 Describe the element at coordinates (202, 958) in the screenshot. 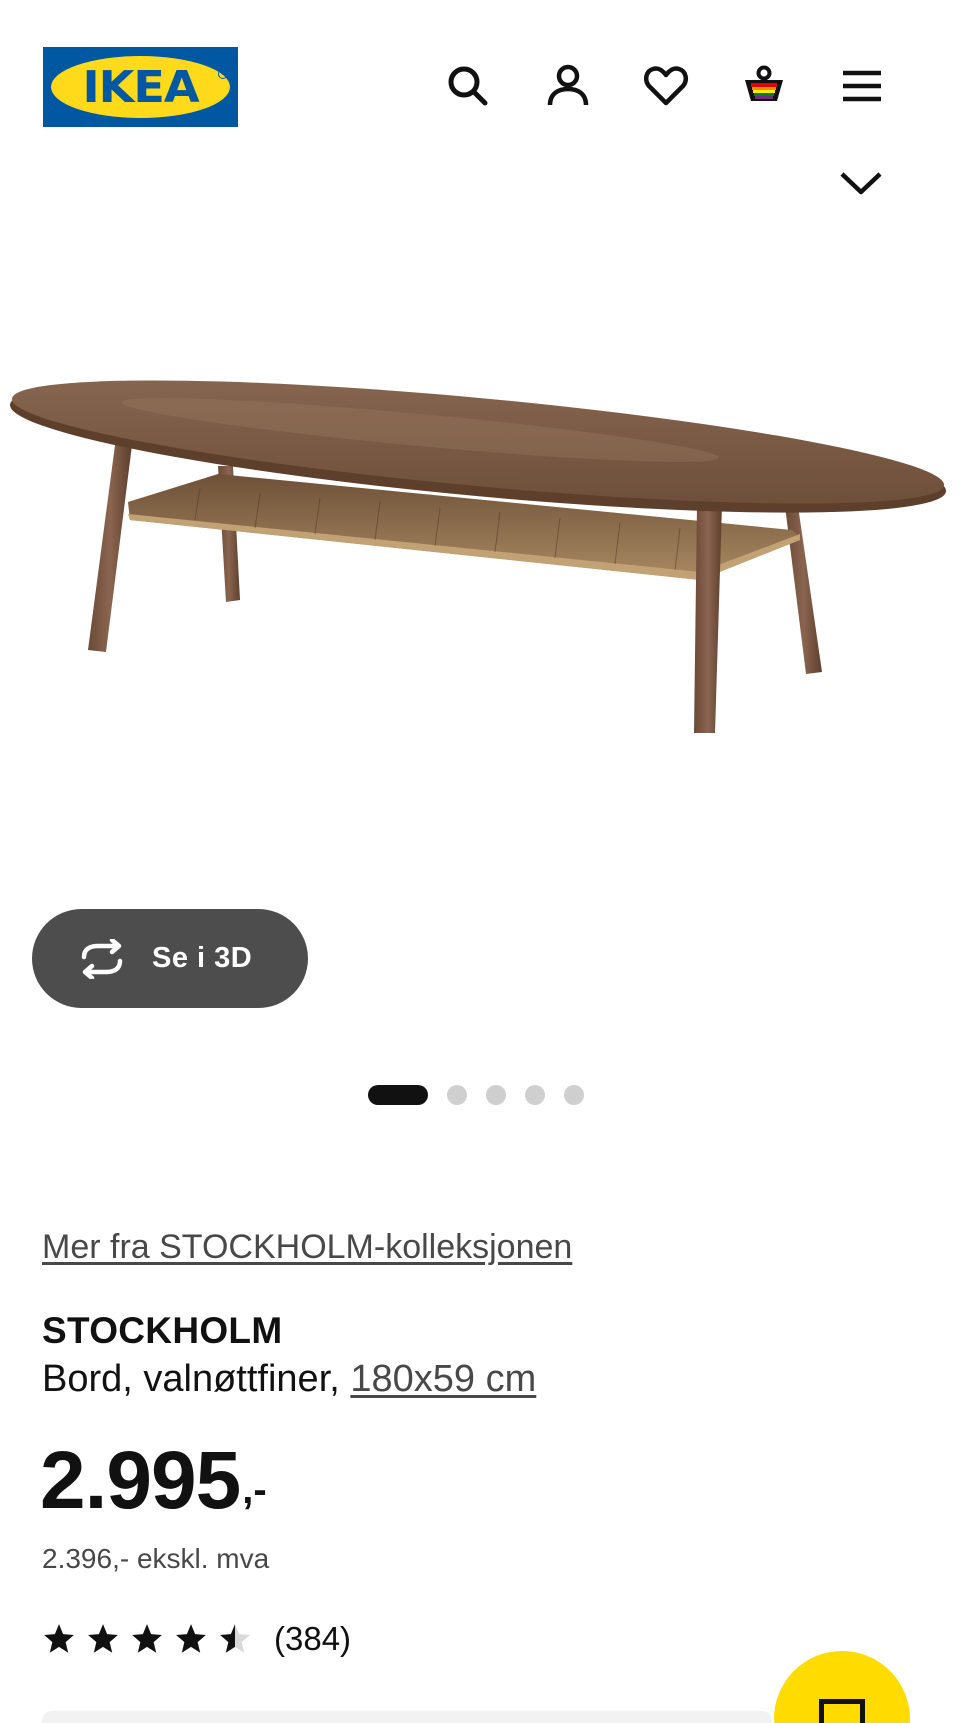

I see `view-3d-label: Se i 3D` at that location.